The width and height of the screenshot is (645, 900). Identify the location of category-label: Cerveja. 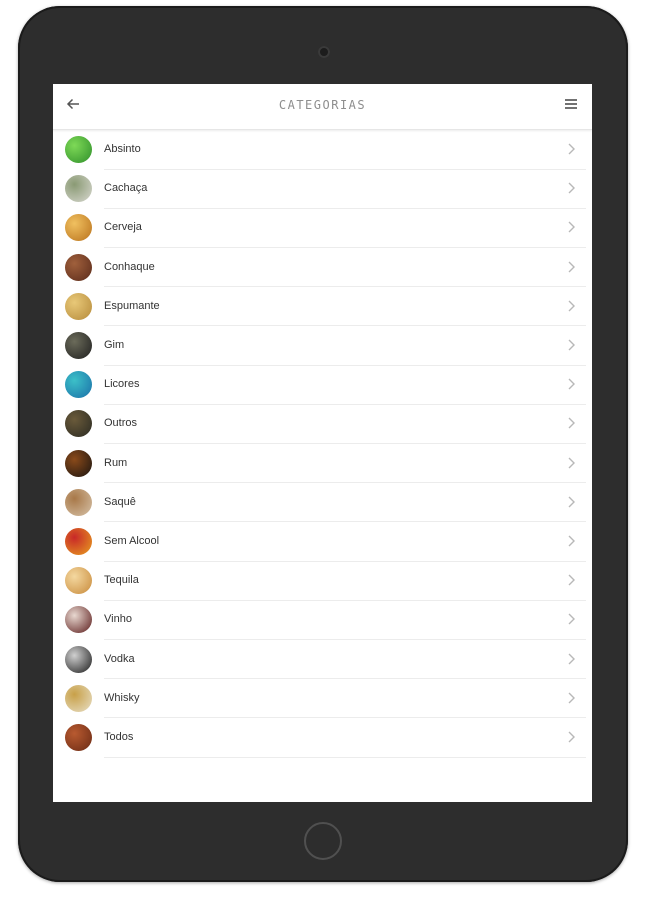
(123, 227).